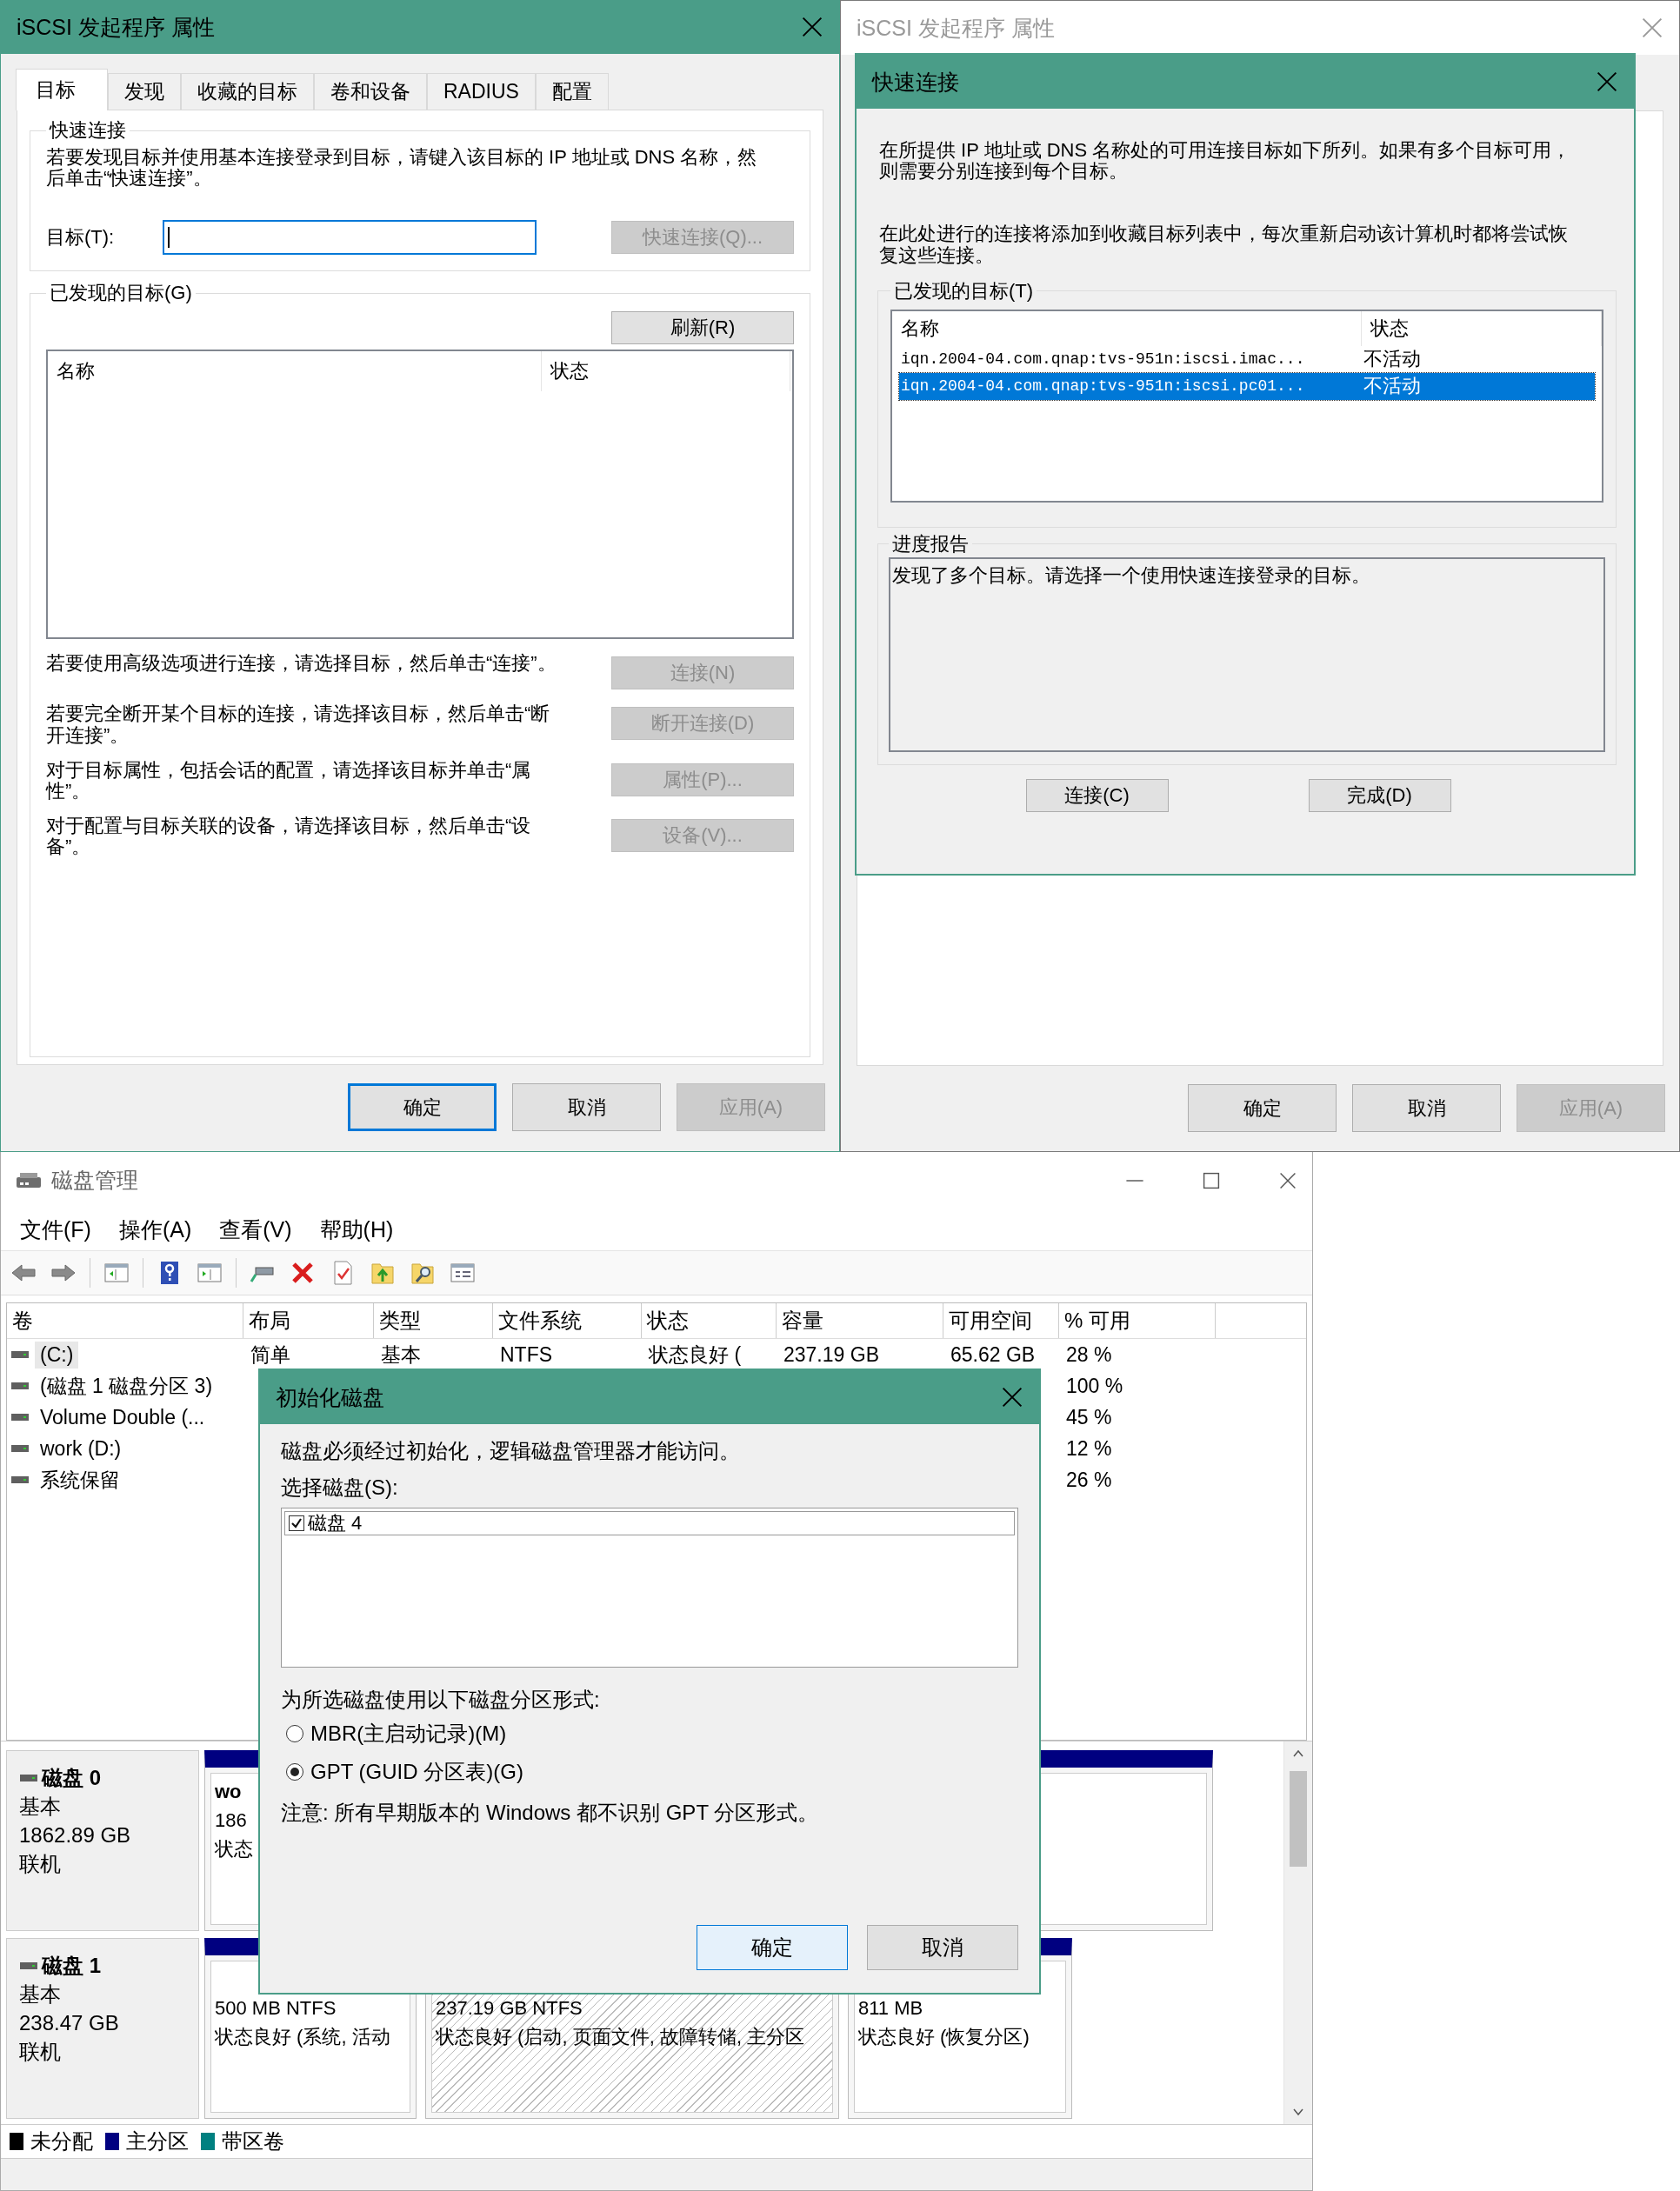 This screenshot has width=1680, height=2191. Describe the element at coordinates (831, 1355) in the screenshot. I see `table-cell: 237.19 GB` at that location.